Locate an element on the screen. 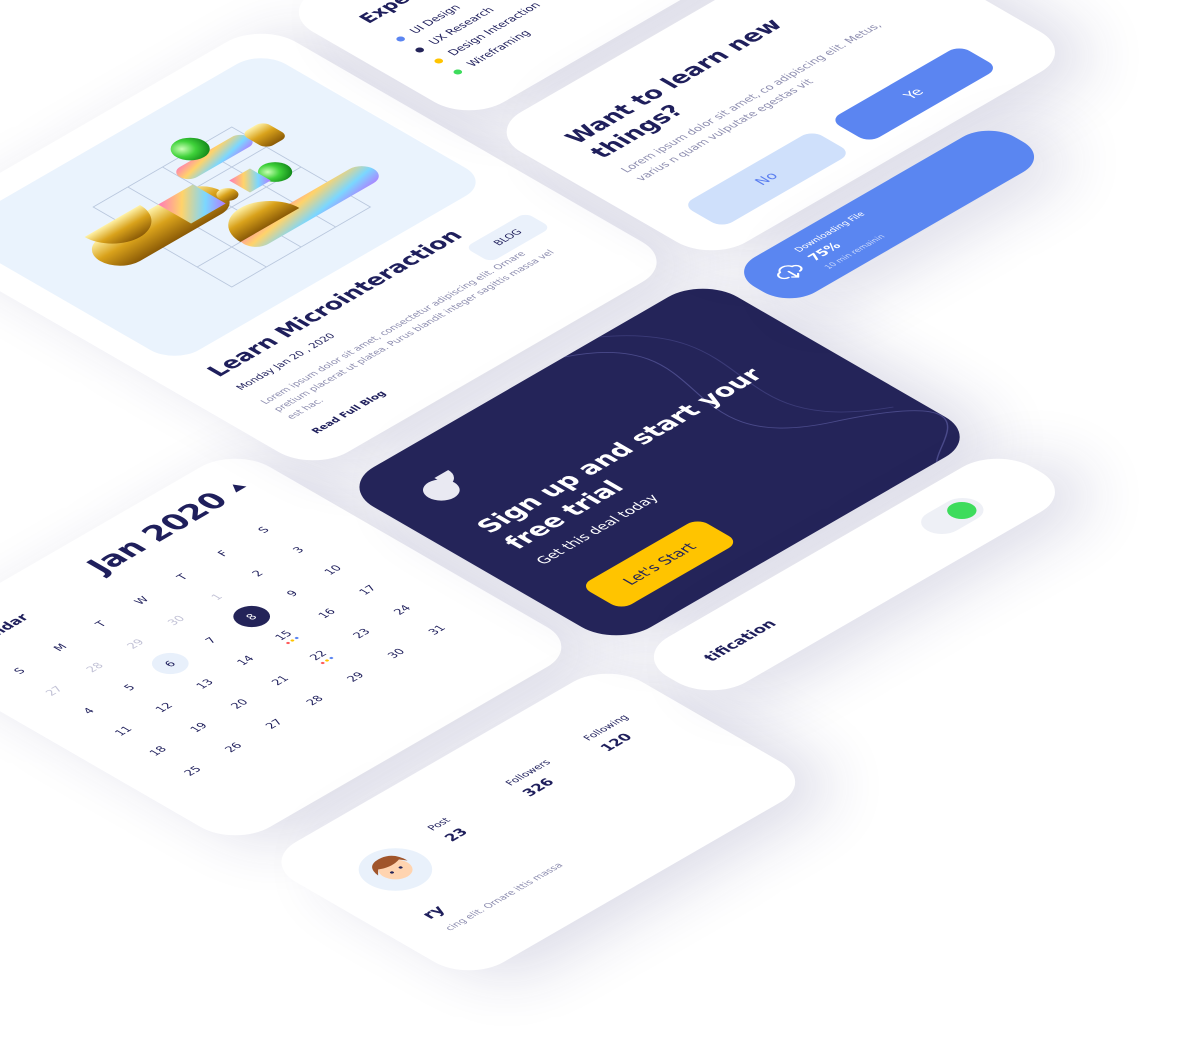 The height and width of the screenshot is (1063, 1188). day-number: 9 is located at coordinates (292, 593).